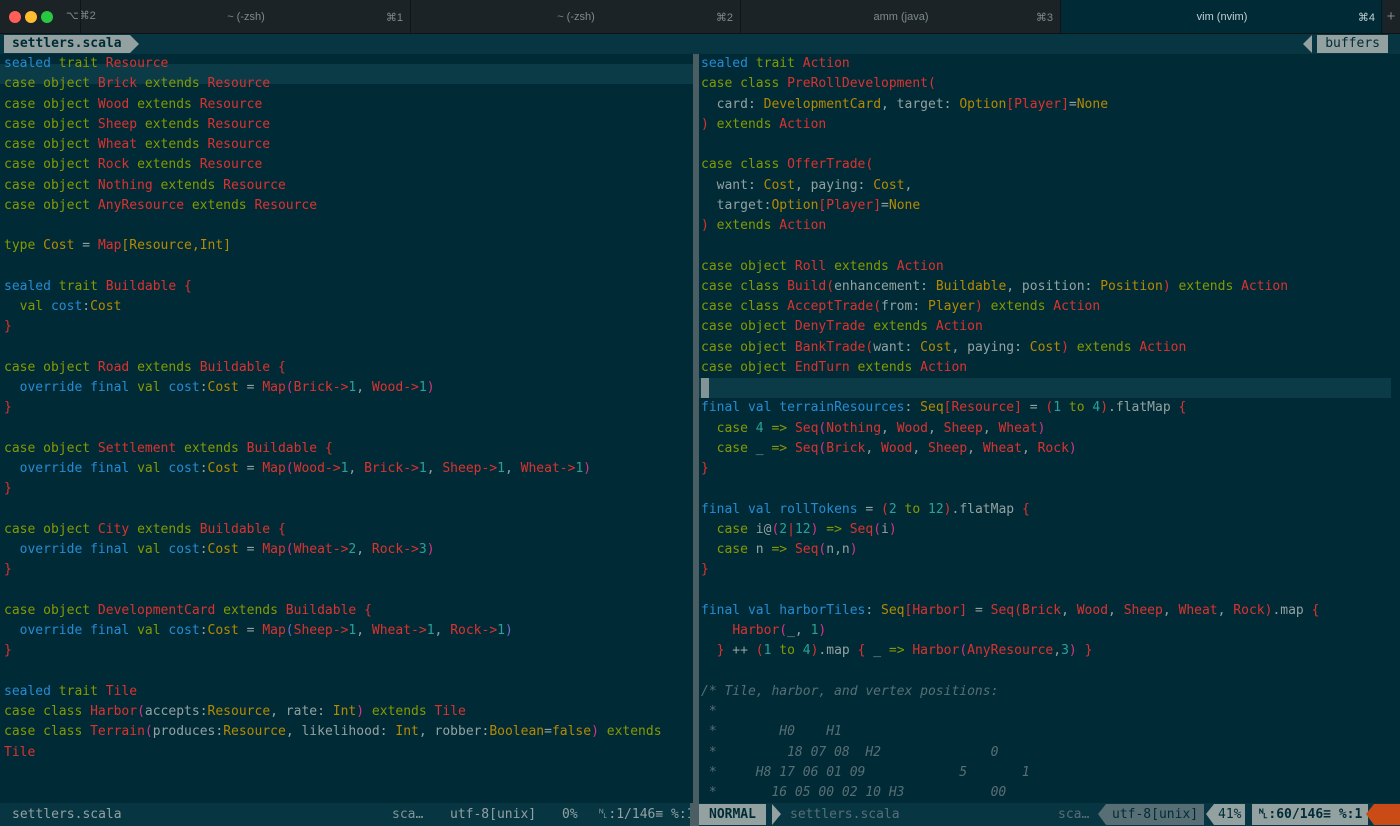 Image resolution: width=1400 pixels, height=826 pixels. Describe the element at coordinates (1010, 64) in the screenshot. I see `code-line: sealed trait Action` at that location.